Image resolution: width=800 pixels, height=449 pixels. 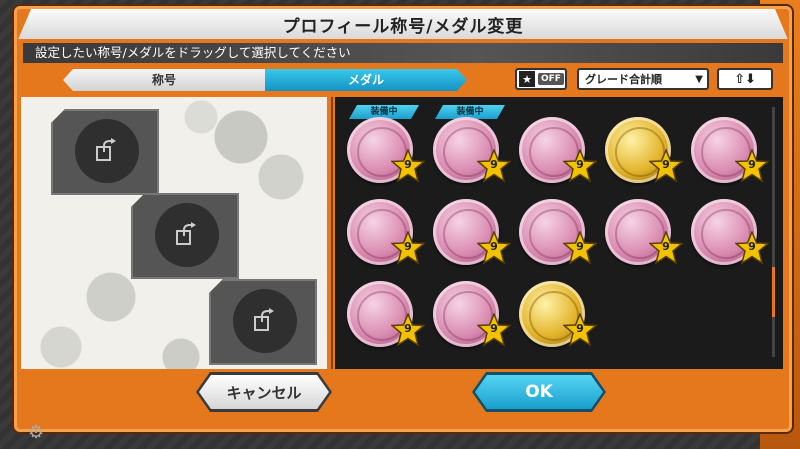 What do you see at coordinates (164, 80) in the screenshot?
I see `tab-title: 称号` at bounding box center [164, 80].